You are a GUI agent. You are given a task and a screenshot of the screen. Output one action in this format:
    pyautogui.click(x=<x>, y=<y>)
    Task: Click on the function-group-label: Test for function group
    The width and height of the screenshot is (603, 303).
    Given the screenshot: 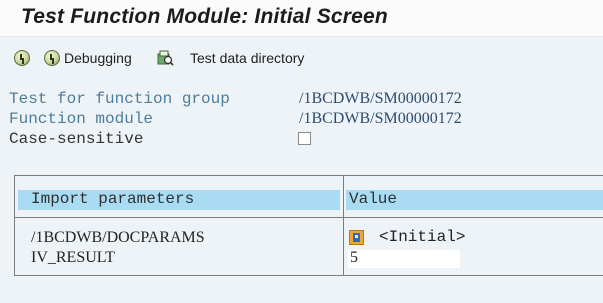 What is the action you would take?
    pyautogui.click(x=119, y=99)
    